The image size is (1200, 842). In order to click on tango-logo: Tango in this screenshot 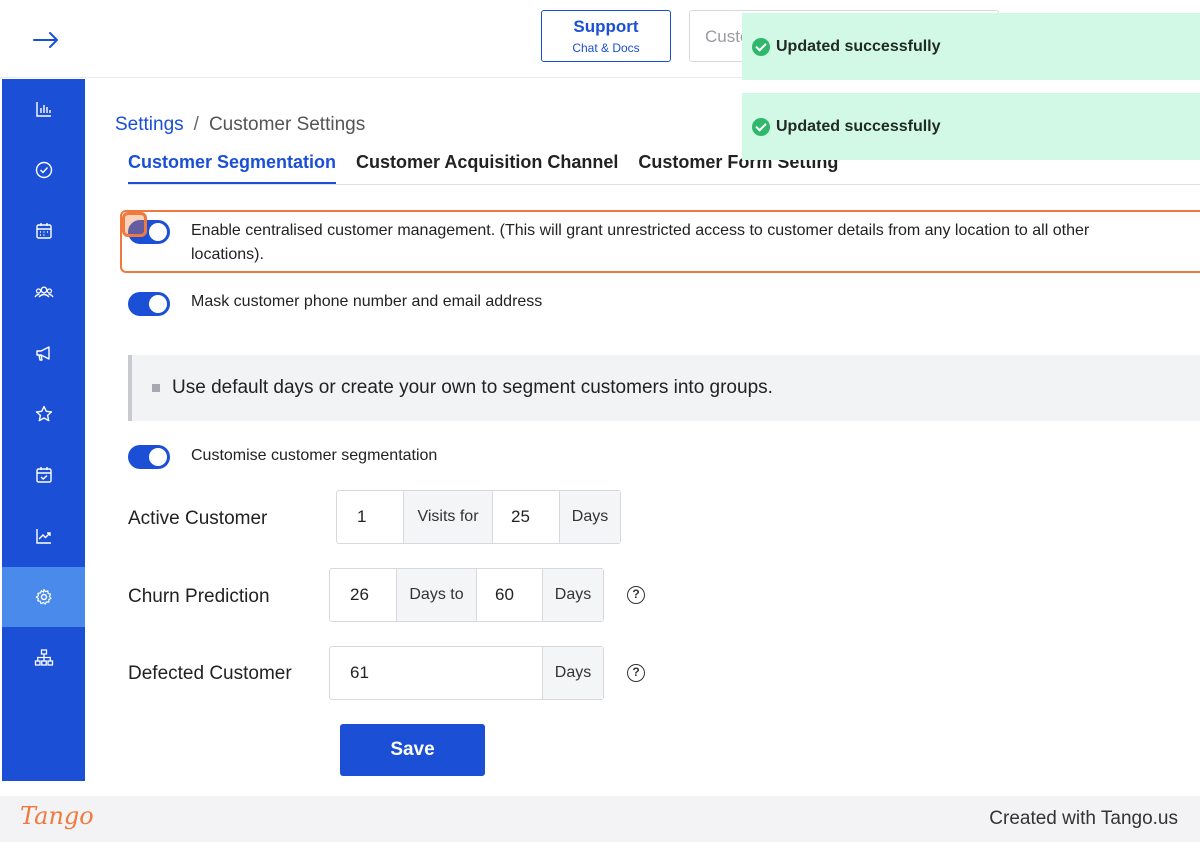, I will do `click(57, 816)`.